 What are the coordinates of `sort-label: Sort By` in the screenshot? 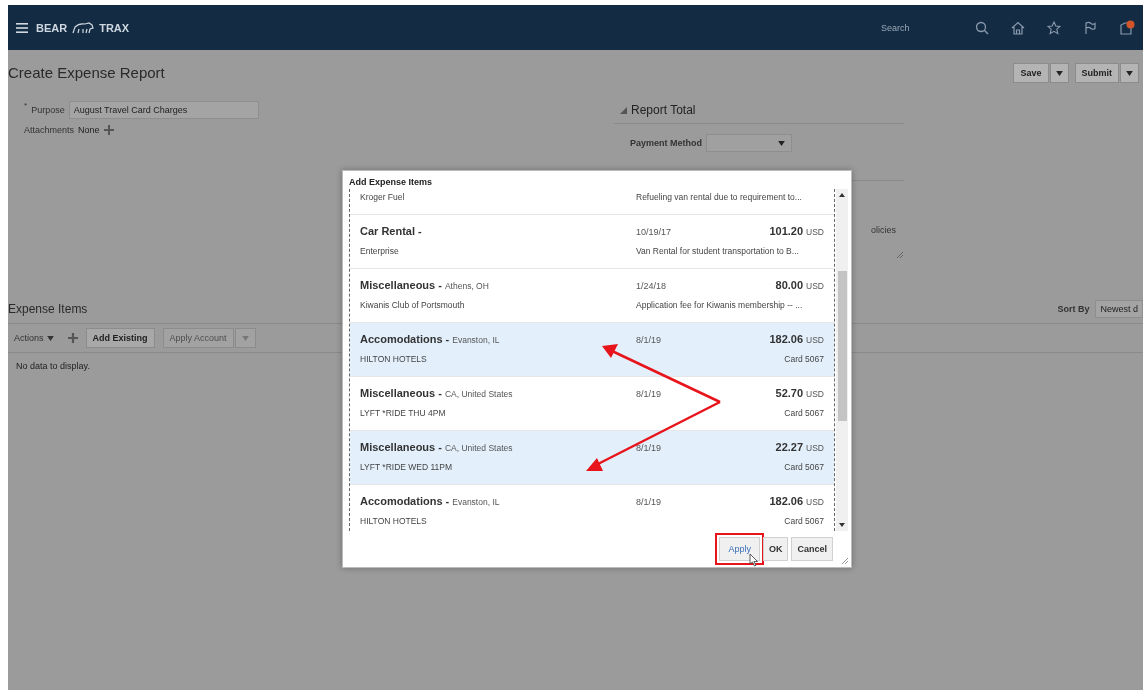 It's located at (1073, 309).